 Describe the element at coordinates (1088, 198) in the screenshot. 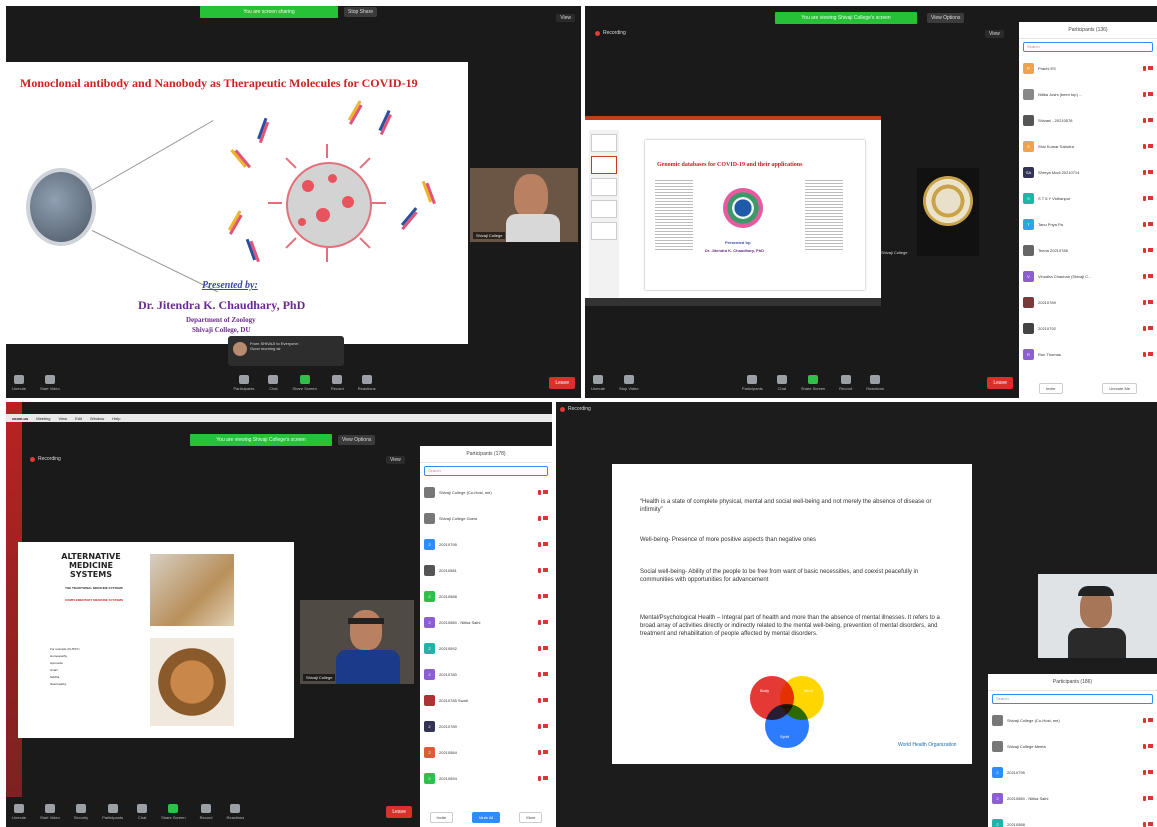

I see `participant-row: S S T 6 Y Vidhanpur` at that location.